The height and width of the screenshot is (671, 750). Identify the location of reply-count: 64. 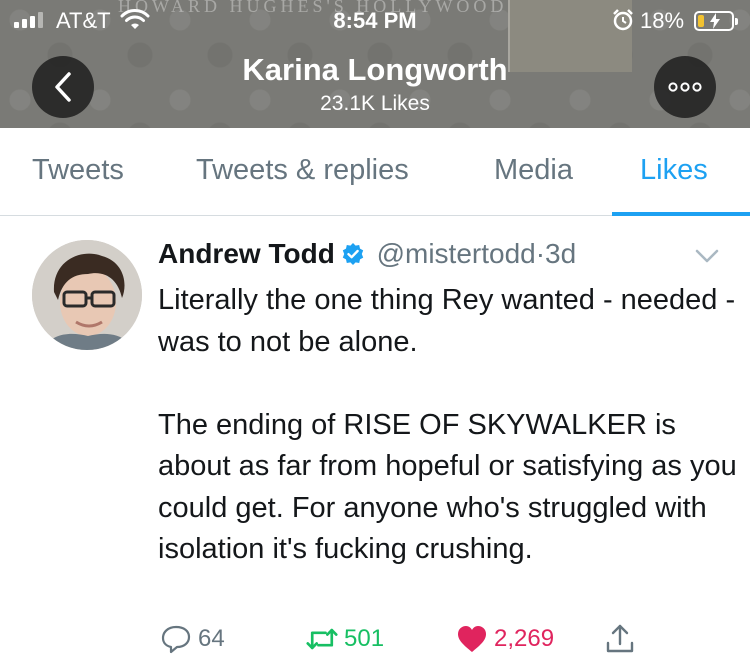
(211, 638).